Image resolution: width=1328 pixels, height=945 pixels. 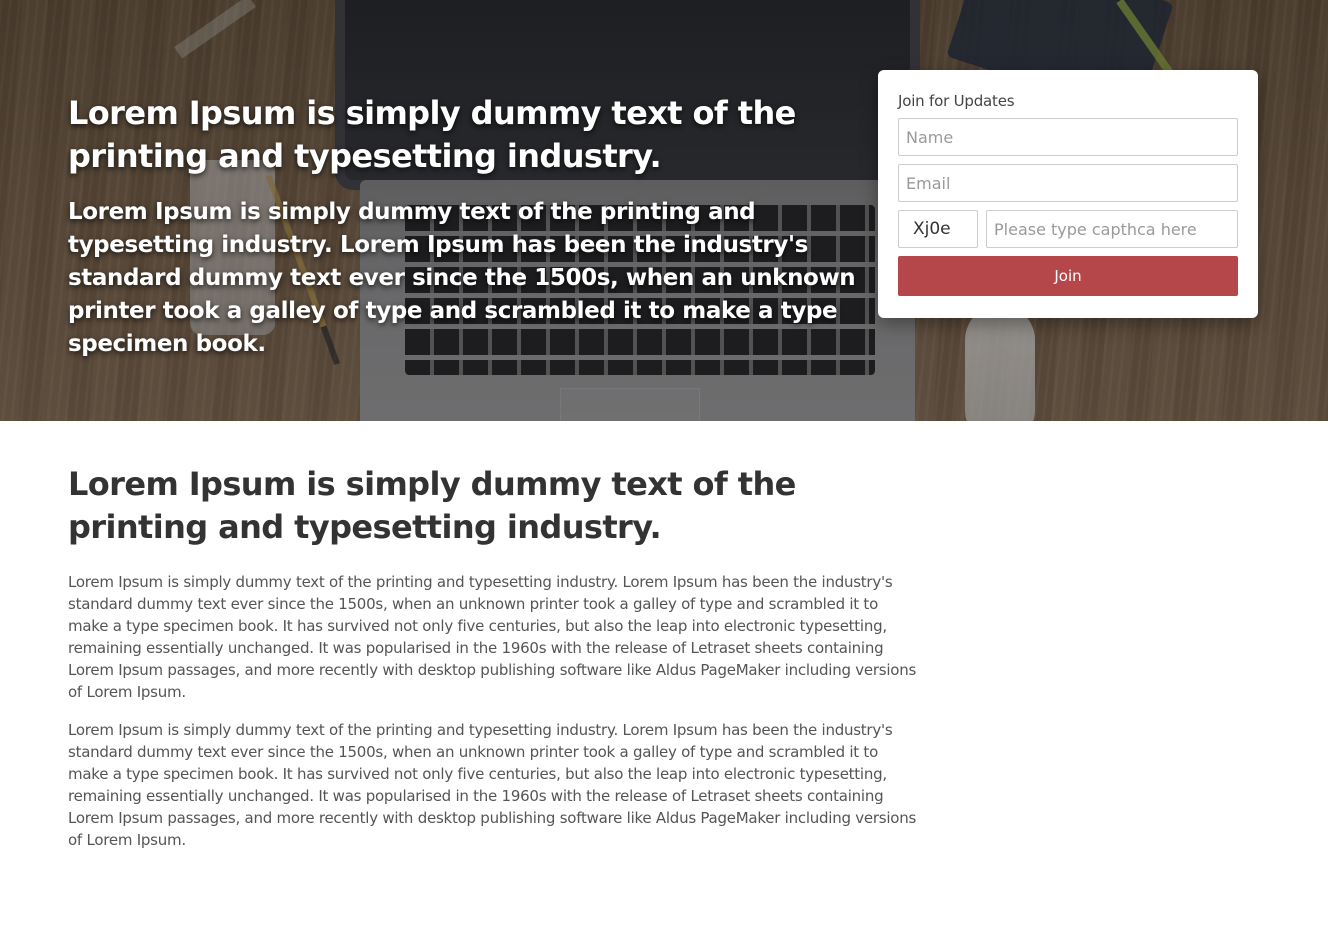 I want to click on signup-card: Join for Updates Xj0e Join, so click(x=1068, y=194).